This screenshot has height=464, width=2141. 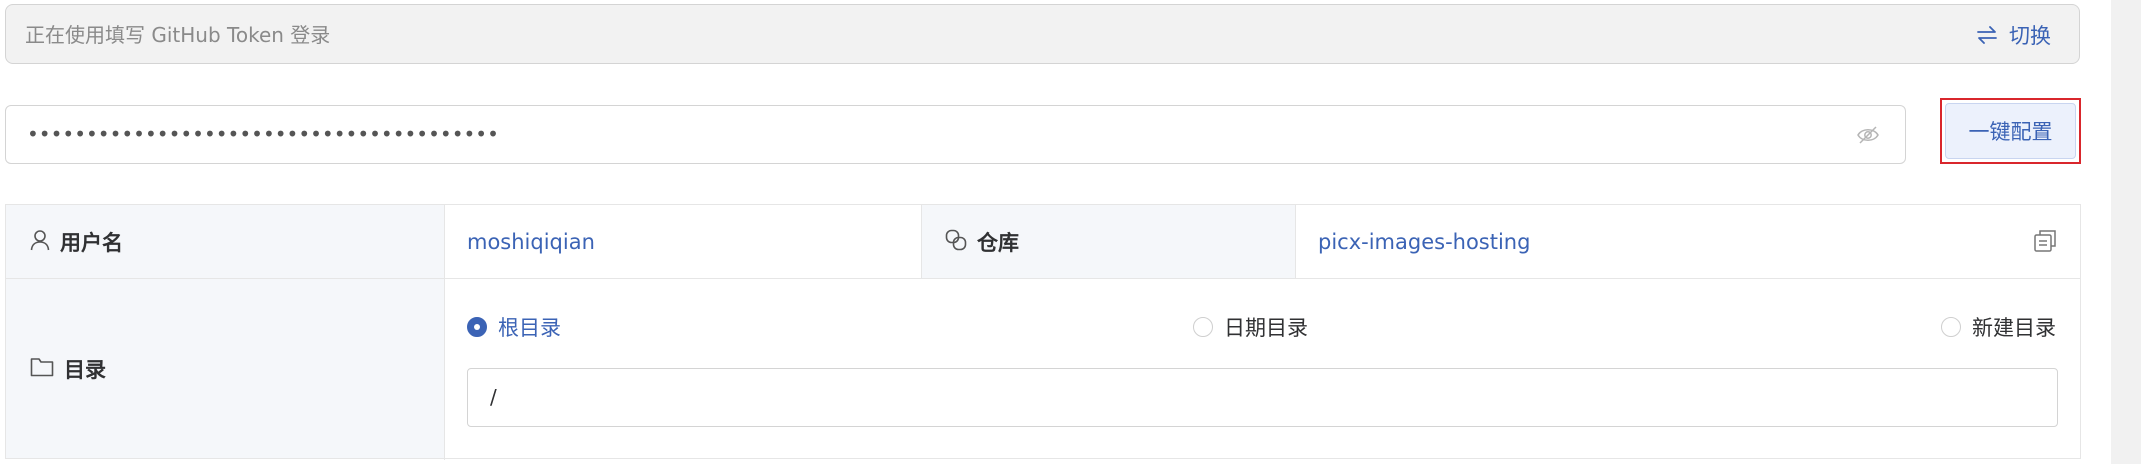 I want to click on one-click-config-button: 一键配置, so click(x=2010, y=131).